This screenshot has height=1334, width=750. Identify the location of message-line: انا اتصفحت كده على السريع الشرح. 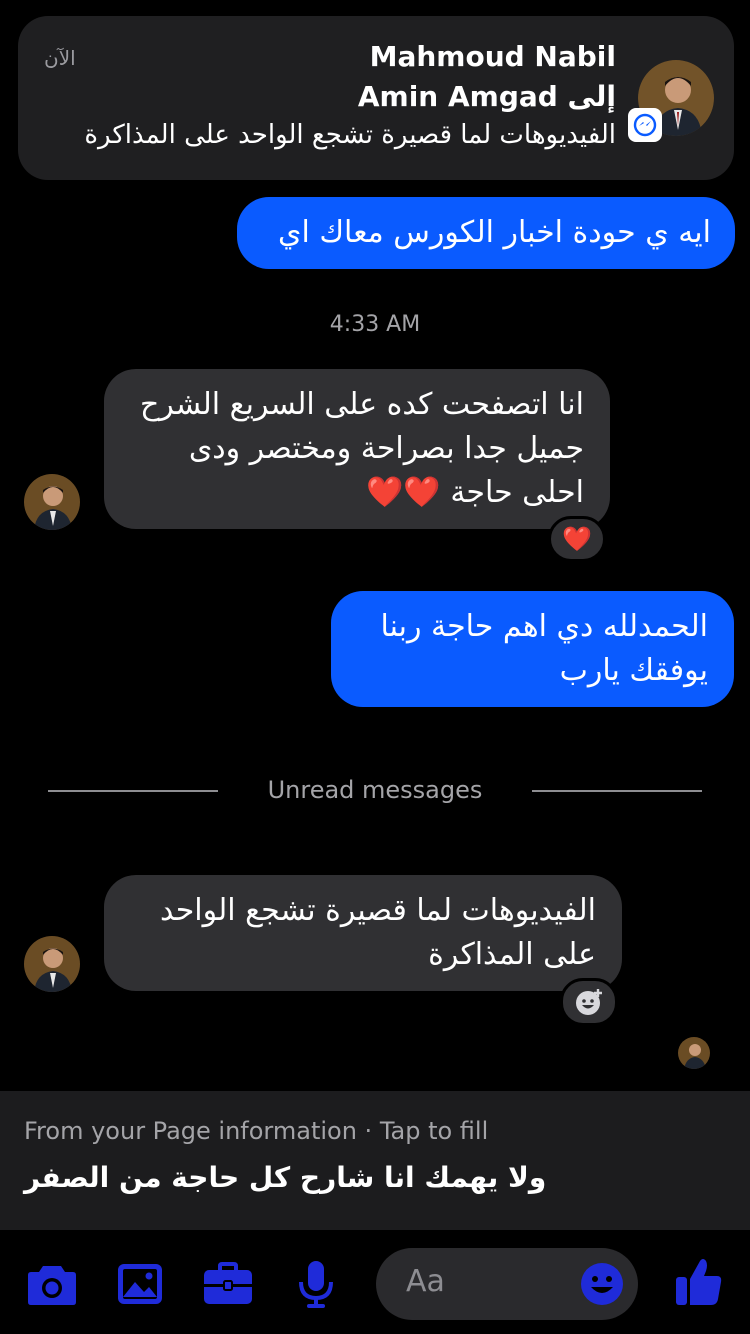
(361, 404).